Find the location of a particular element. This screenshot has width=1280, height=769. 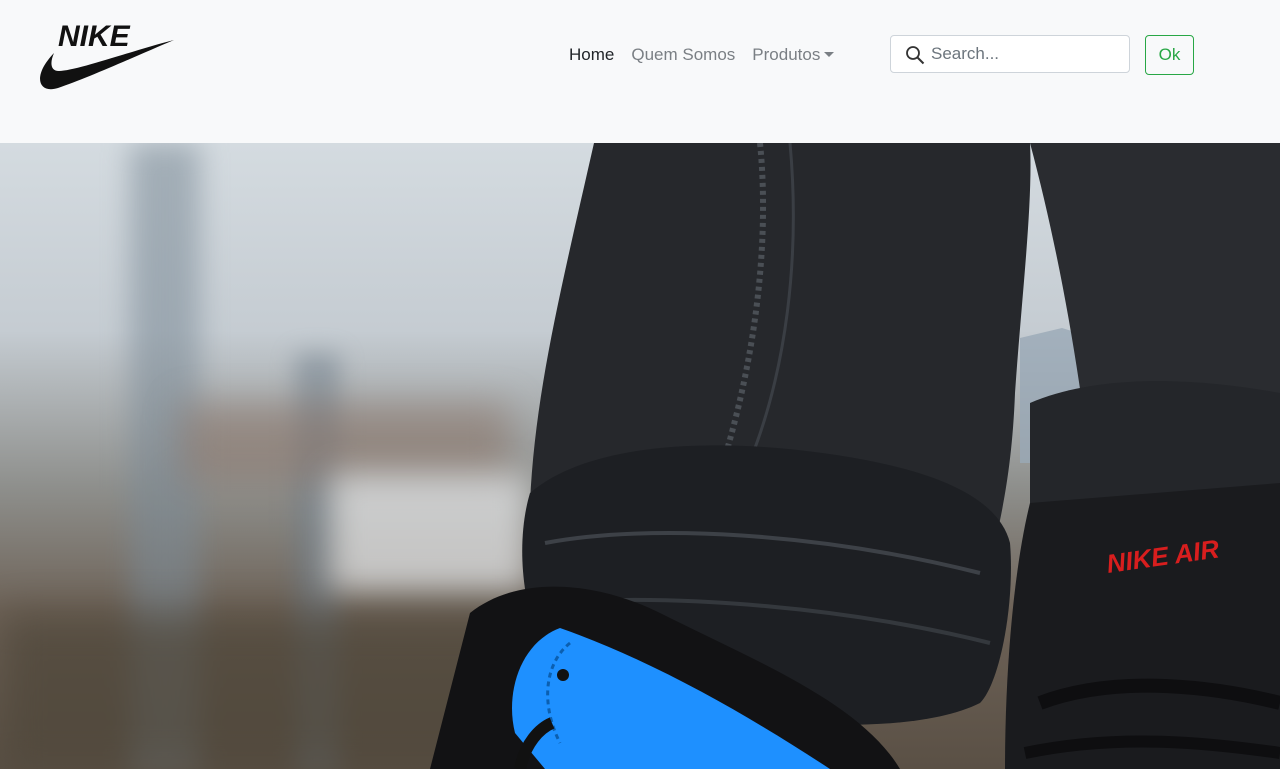

nike-logo: NIKE is located at coordinates (106, 55).